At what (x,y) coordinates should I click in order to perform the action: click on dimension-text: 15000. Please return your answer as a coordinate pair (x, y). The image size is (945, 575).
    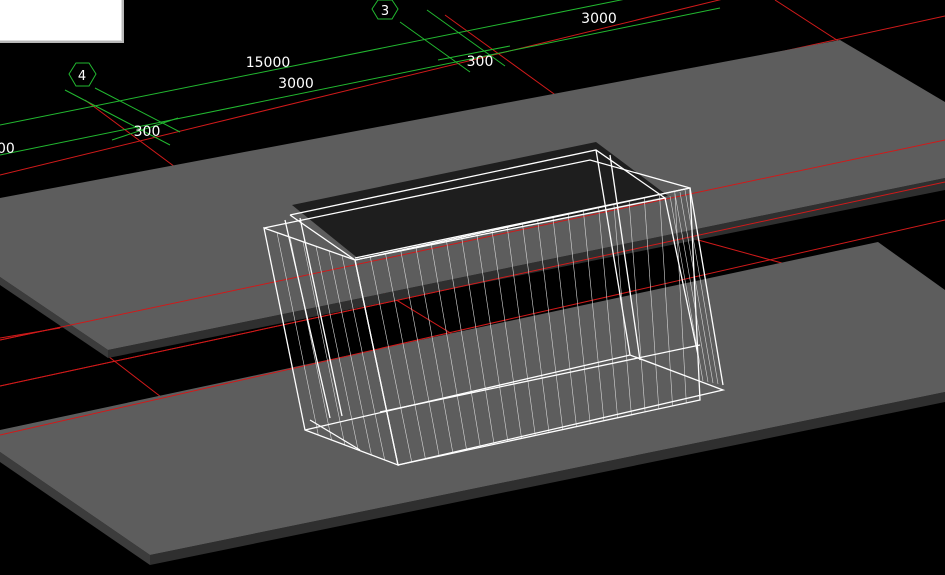
    Looking at the image, I should click on (268, 63).